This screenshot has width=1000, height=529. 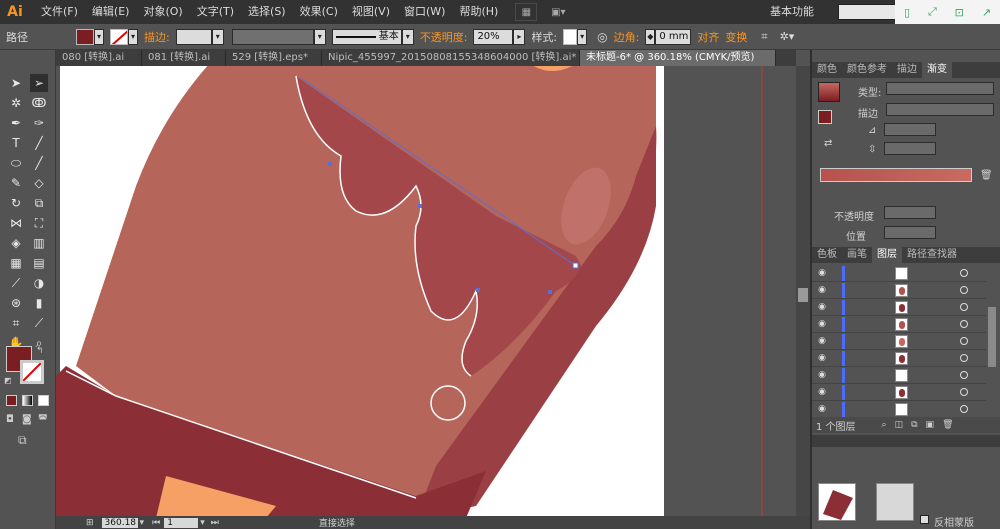 I want to click on menu-type: 文字(T), so click(x=215, y=12).